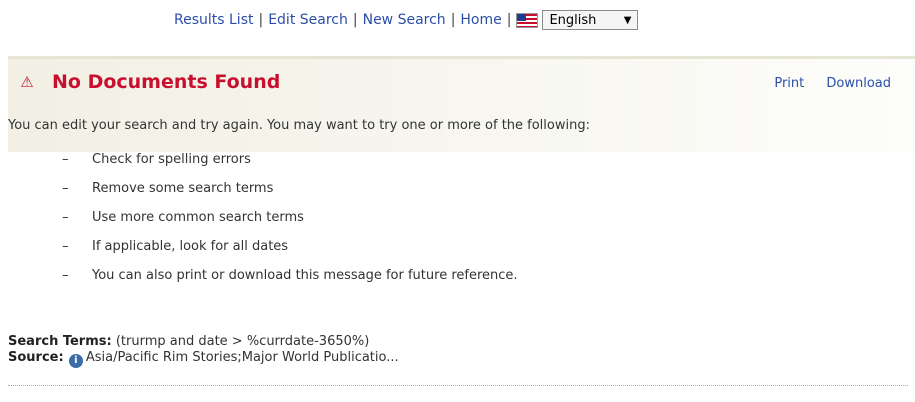 Image resolution: width=915 pixels, height=402 pixels. I want to click on tip-text: If applicable, look for all dates, so click(190, 246).